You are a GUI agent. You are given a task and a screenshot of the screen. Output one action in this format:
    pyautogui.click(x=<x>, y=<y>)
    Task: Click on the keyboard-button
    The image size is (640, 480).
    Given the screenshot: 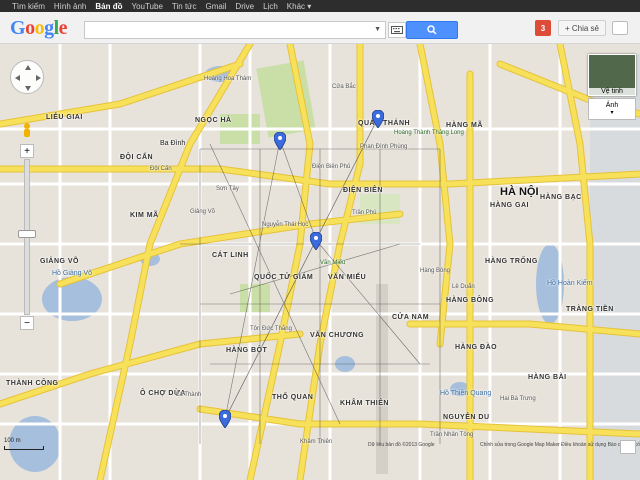 What is the action you would take?
    pyautogui.click(x=397, y=30)
    